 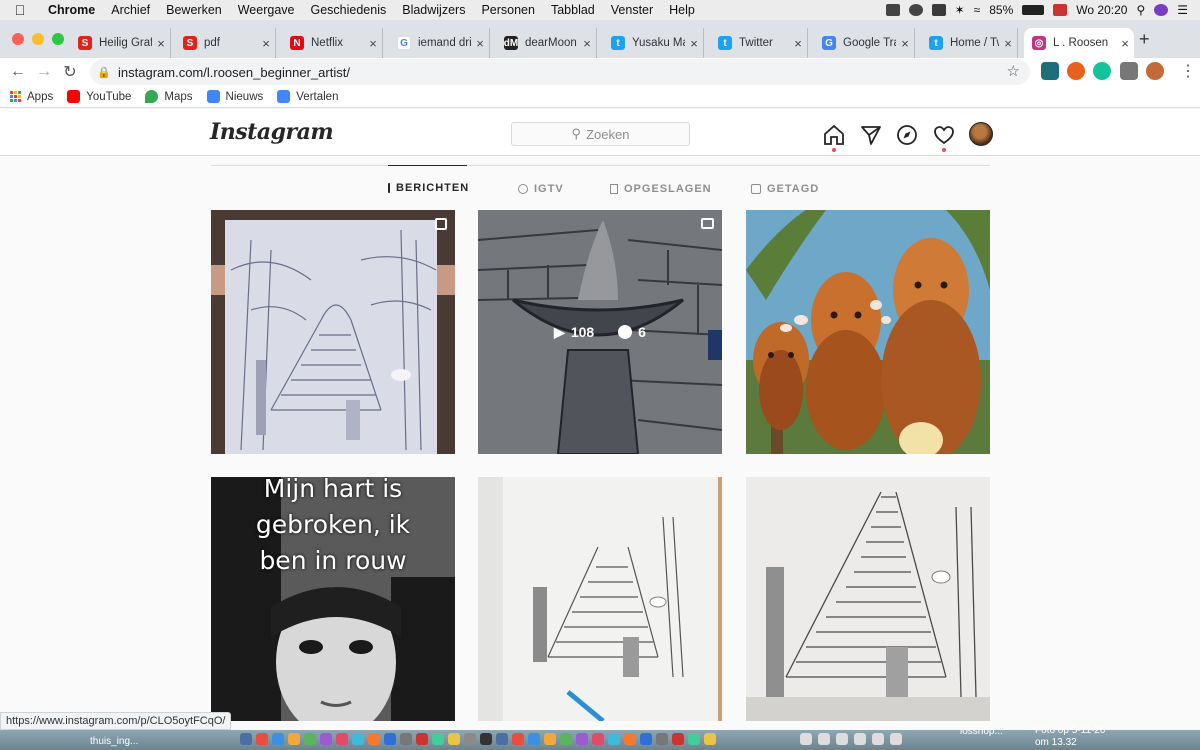 What do you see at coordinates (907, 135) in the screenshot?
I see `explore-compass-icon` at bounding box center [907, 135].